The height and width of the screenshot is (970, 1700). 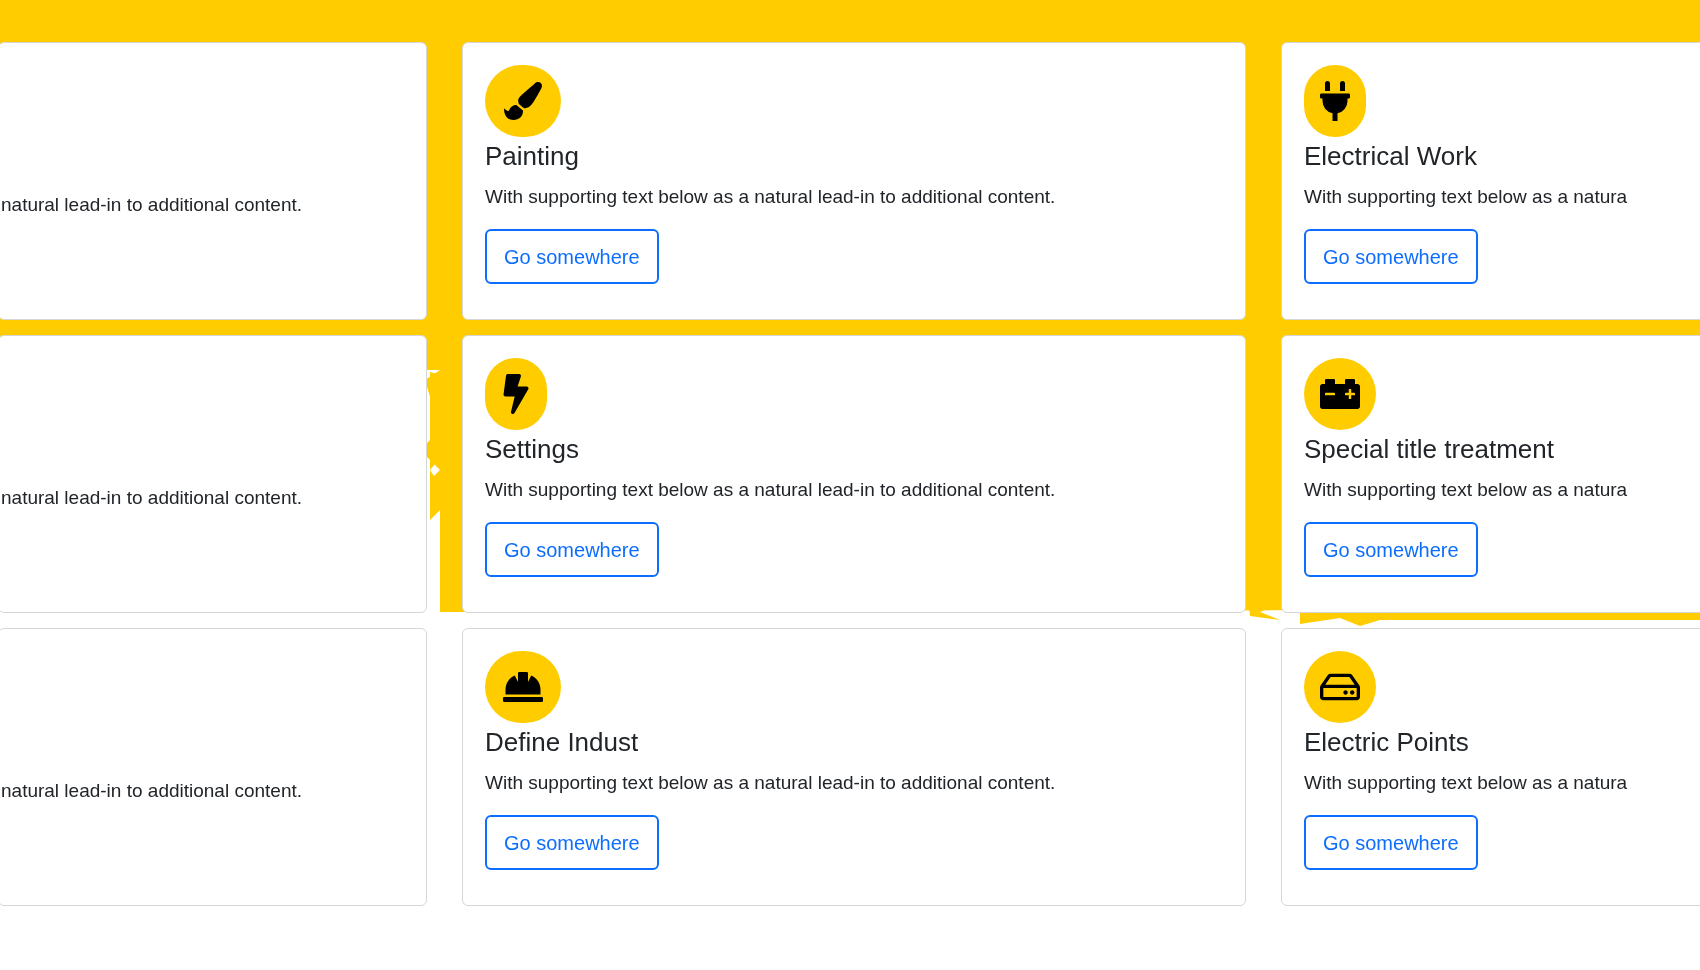 What do you see at coordinates (532, 156) in the screenshot?
I see `card-title: Painting` at bounding box center [532, 156].